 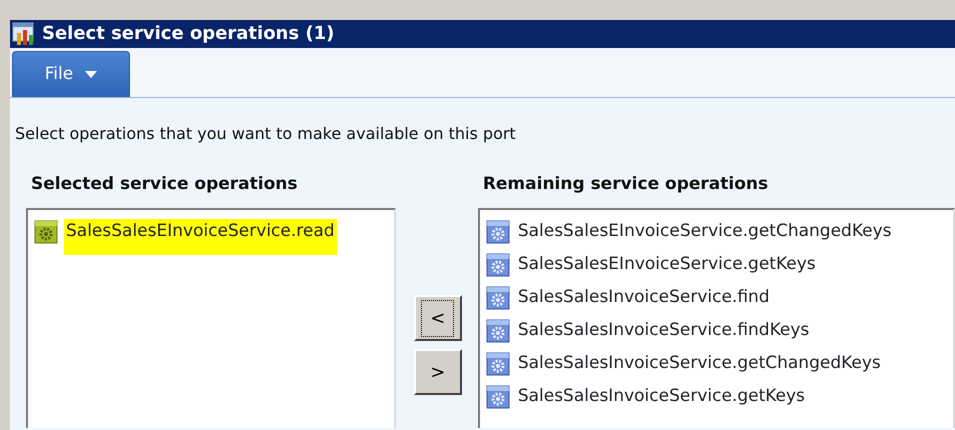 What do you see at coordinates (664, 331) in the screenshot?
I see `operation-item: SalesSalesInvoiceService.findKeys` at bounding box center [664, 331].